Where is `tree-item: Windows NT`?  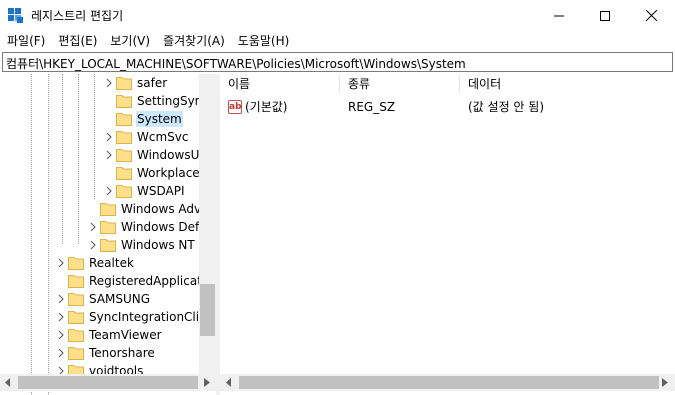 tree-item: Windows NT is located at coordinates (141, 245).